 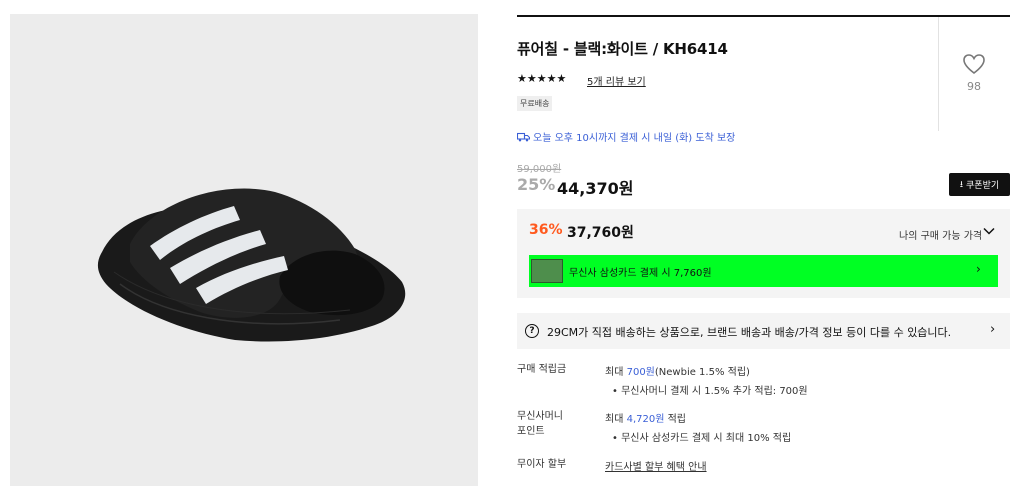 What do you see at coordinates (595, 188) in the screenshot?
I see `sale-price: 44,370원` at bounding box center [595, 188].